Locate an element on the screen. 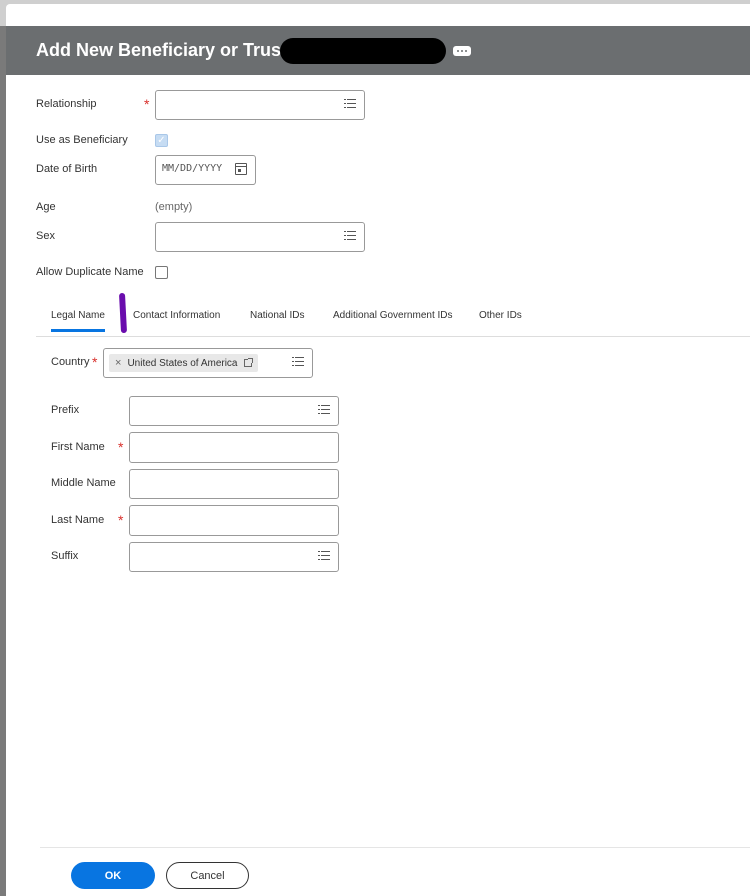 This screenshot has height=896, width=750. middle-name-input is located at coordinates (234, 484).